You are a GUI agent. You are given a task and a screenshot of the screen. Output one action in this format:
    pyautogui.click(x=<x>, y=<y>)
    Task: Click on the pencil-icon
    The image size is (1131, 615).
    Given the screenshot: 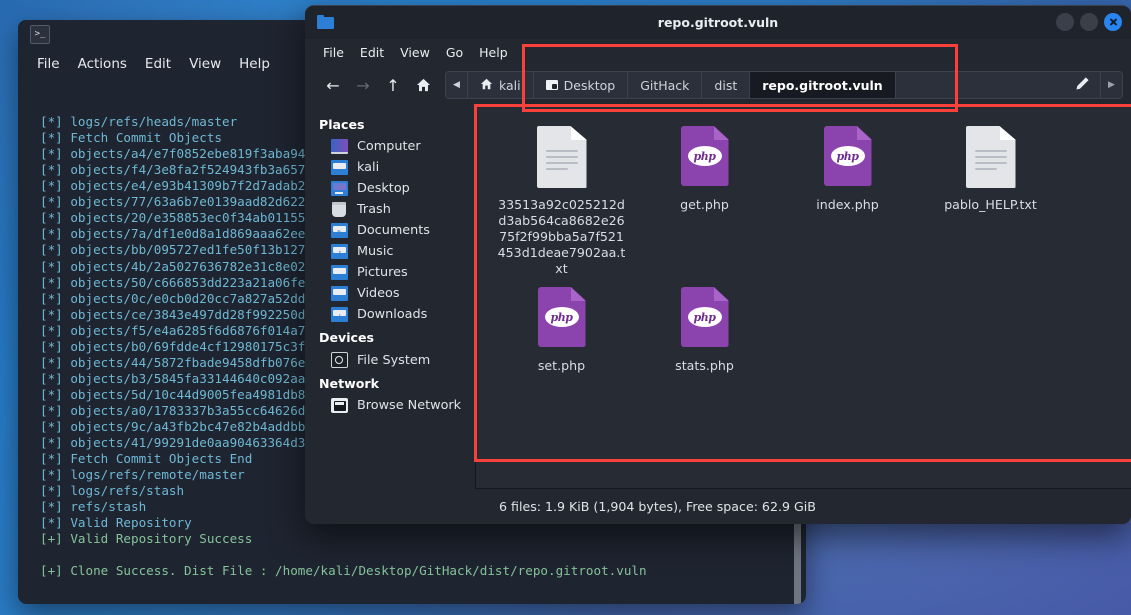 What is the action you would take?
    pyautogui.click(x=1082, y=85)
    